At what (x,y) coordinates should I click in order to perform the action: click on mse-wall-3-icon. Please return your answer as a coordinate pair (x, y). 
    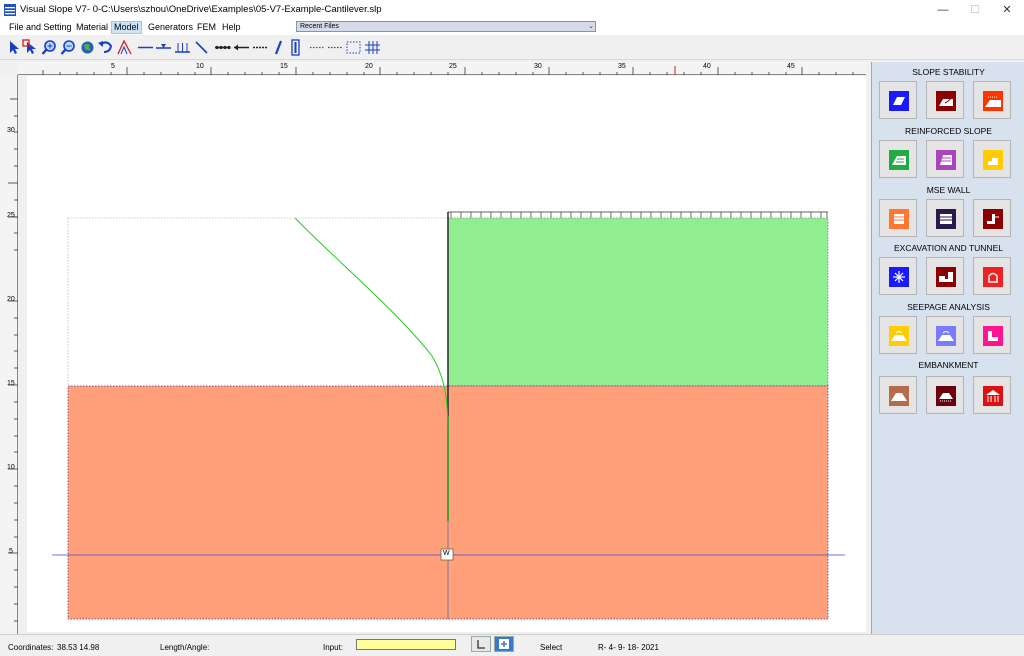
    Looking at the image, I should click on (993, 219).